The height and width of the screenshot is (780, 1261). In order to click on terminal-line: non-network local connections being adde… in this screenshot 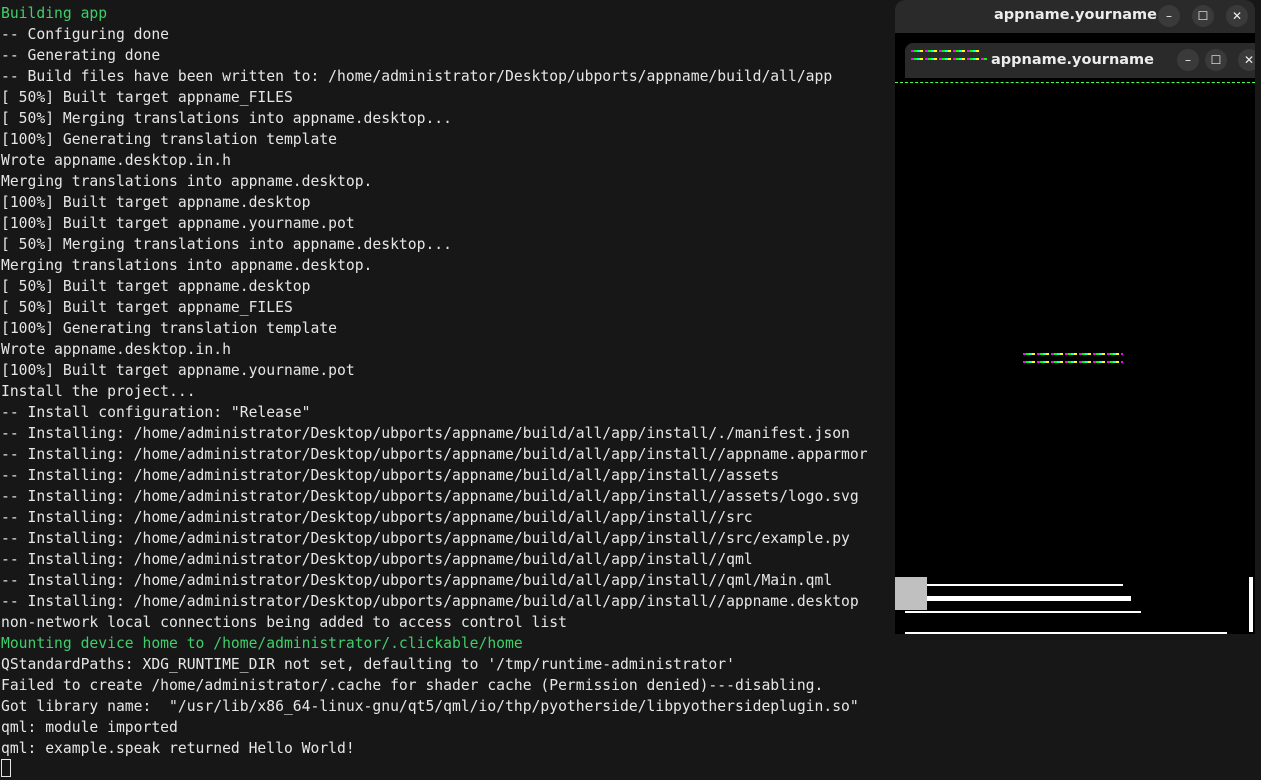, I will do `click(284, 622)`.